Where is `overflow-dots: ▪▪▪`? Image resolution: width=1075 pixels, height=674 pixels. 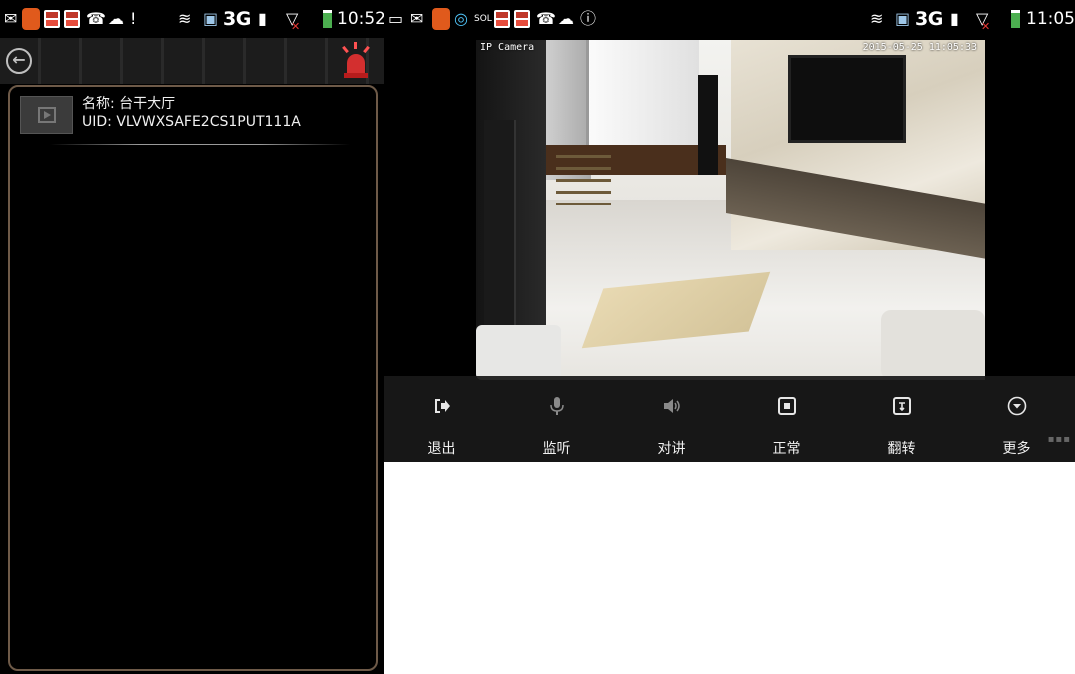 overflow-dots: ▪▪▪ is located at coordinates (1059, 439).